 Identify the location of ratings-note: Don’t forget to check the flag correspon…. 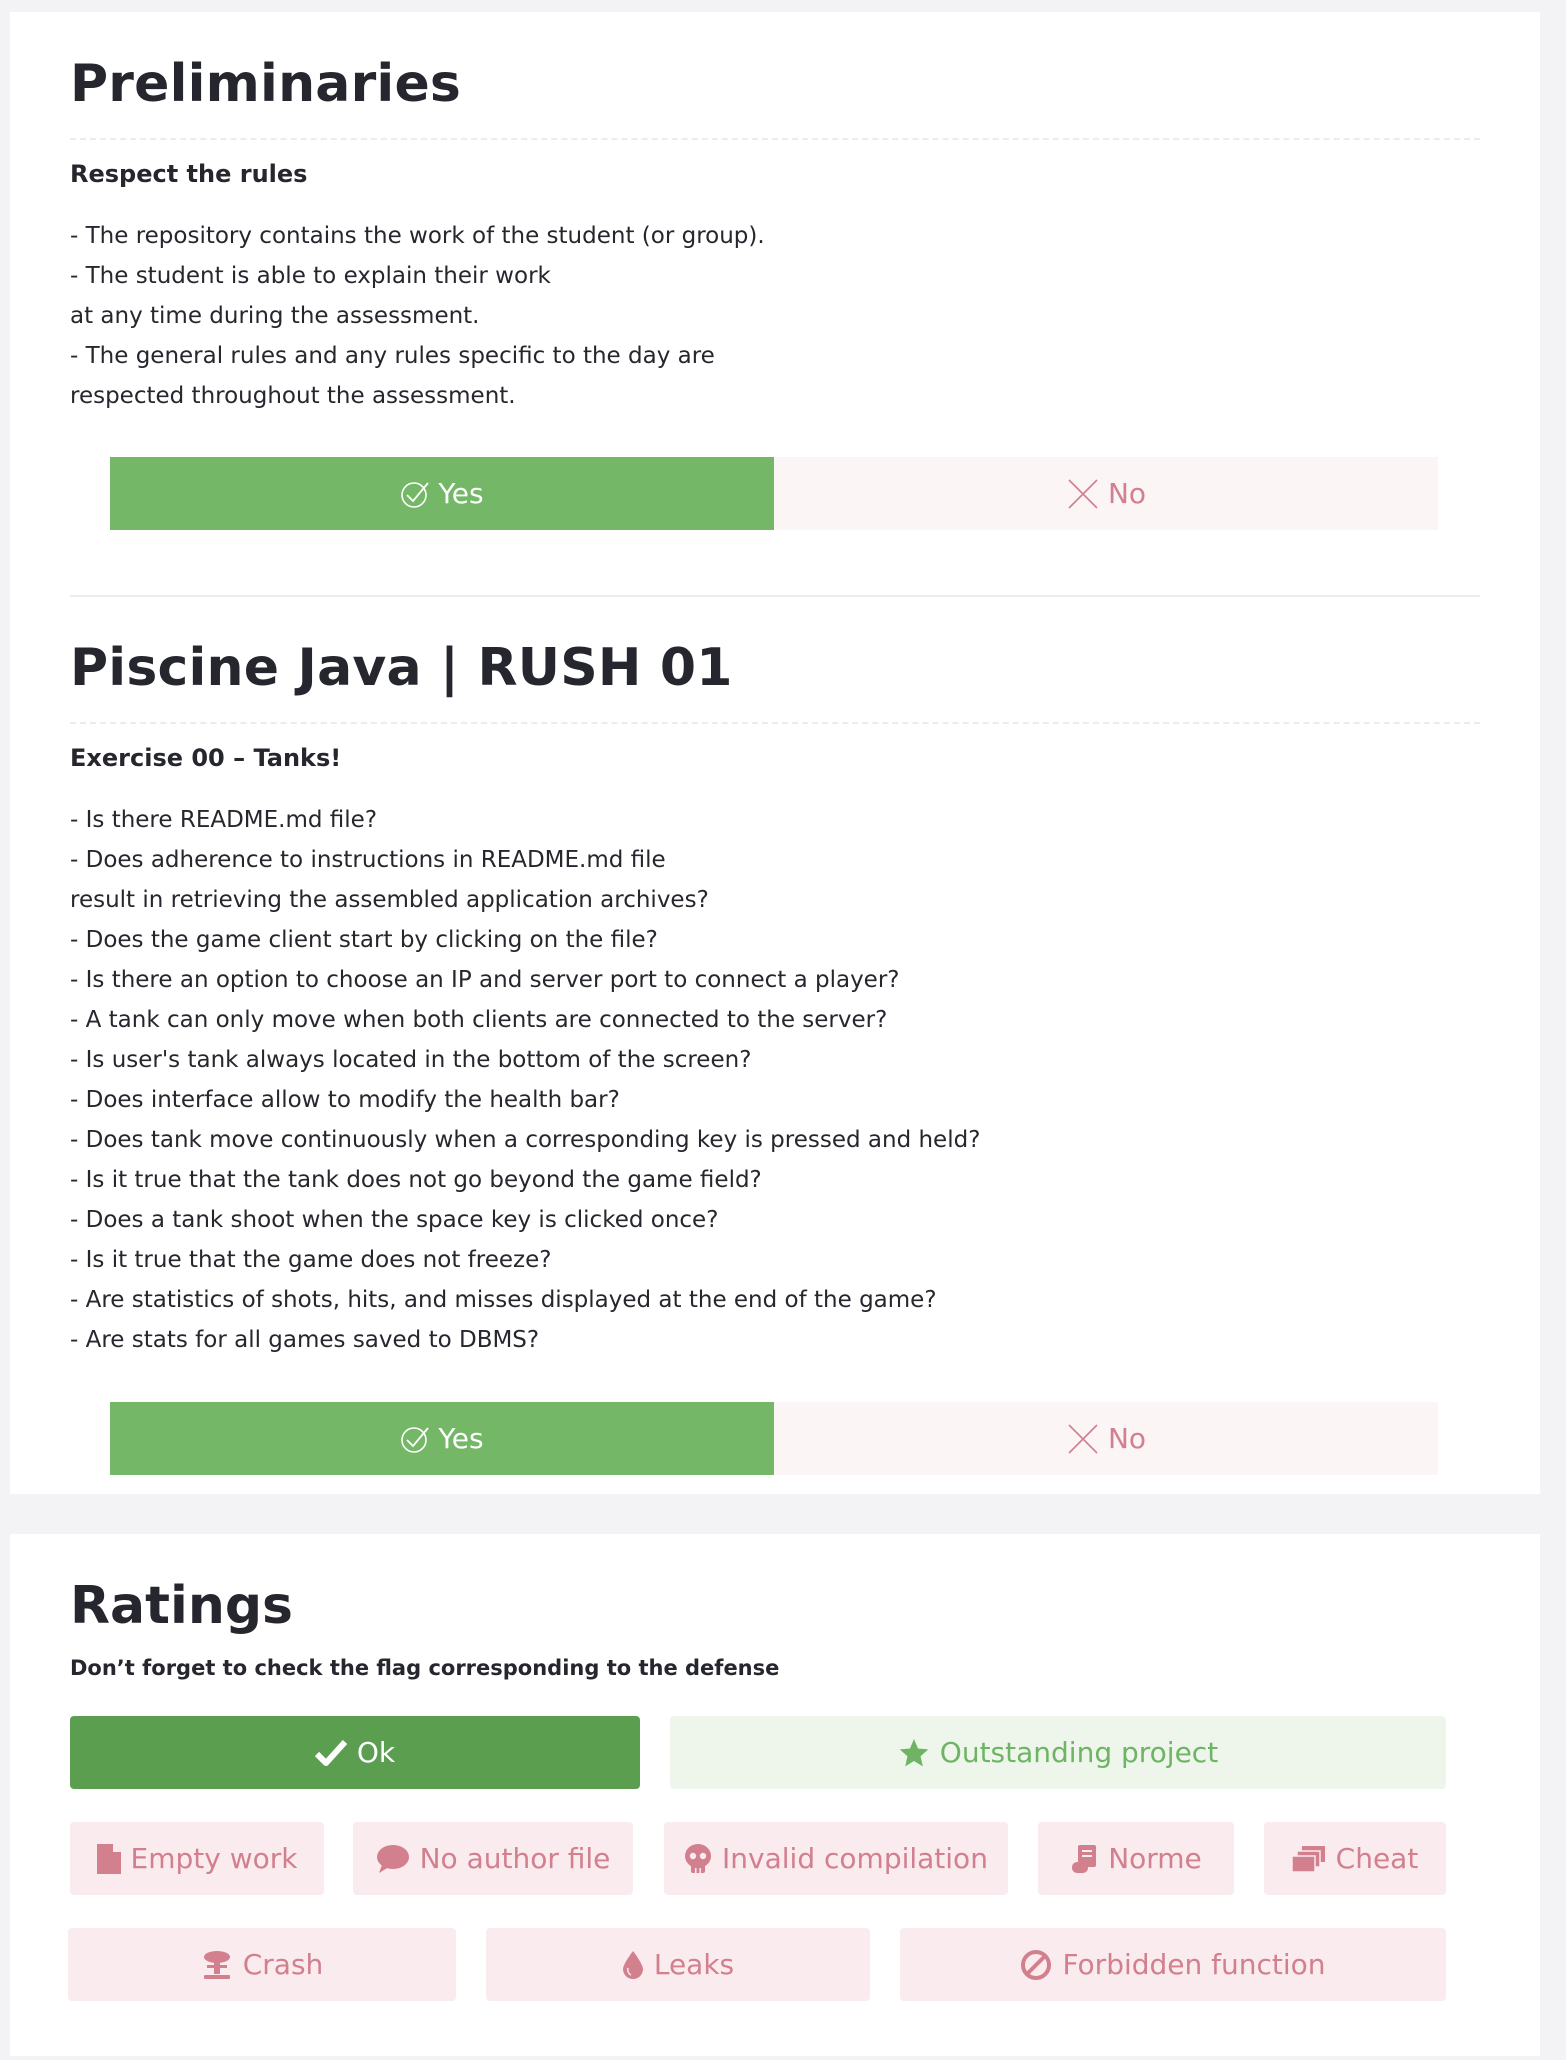
(425, 1668).